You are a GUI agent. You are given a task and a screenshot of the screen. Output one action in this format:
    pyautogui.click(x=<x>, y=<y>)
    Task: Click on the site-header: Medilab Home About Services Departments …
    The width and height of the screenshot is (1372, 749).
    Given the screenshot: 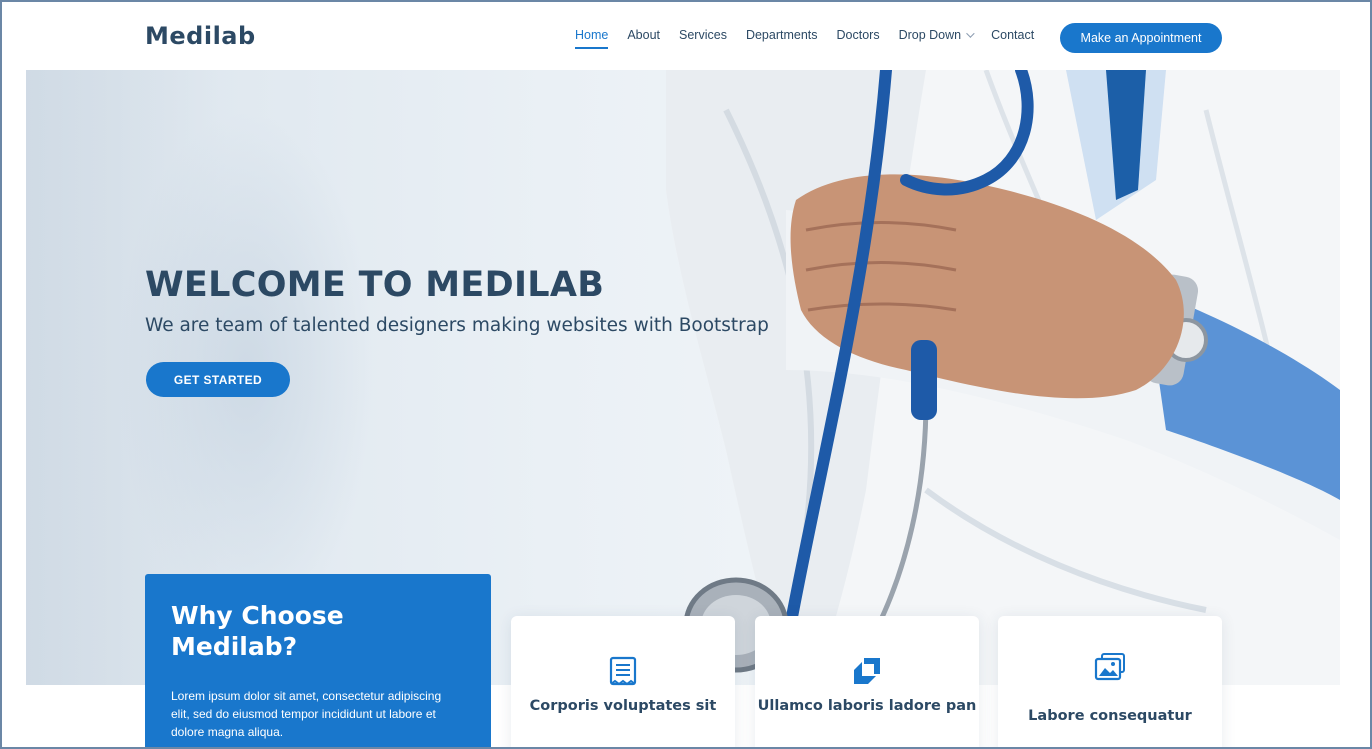 What is the action you would take?
    pyautogui.click(x=686, y=35)
    